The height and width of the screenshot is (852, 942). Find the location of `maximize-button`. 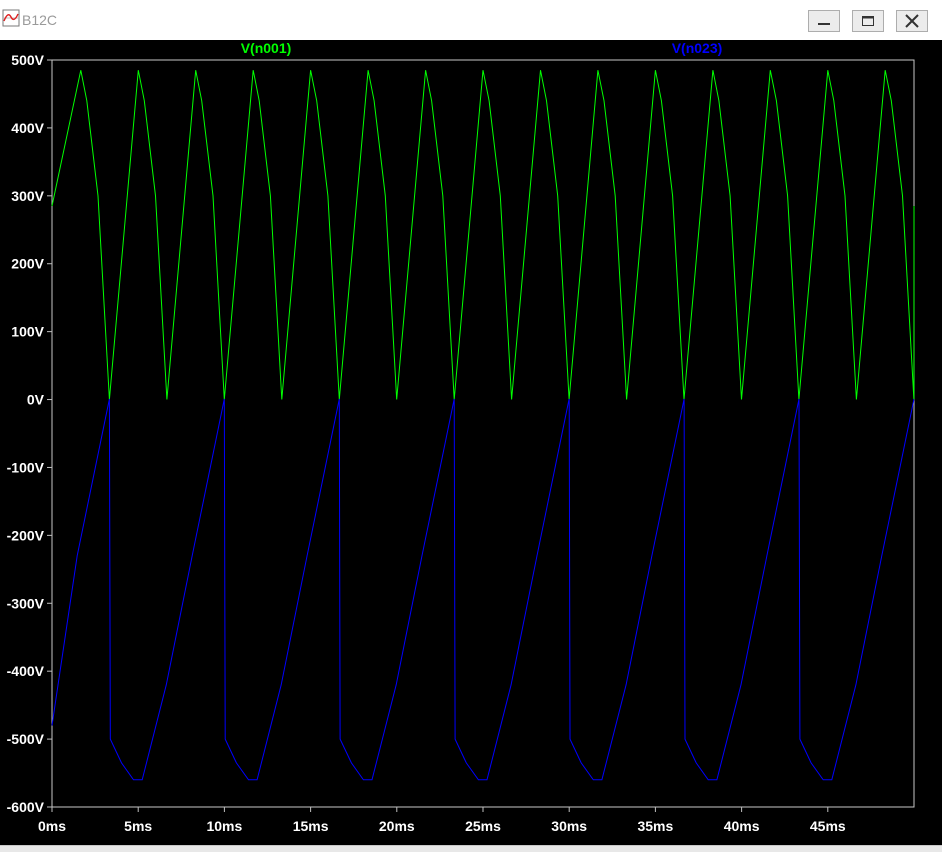

maximize-button is located at coordinates (868, 21).